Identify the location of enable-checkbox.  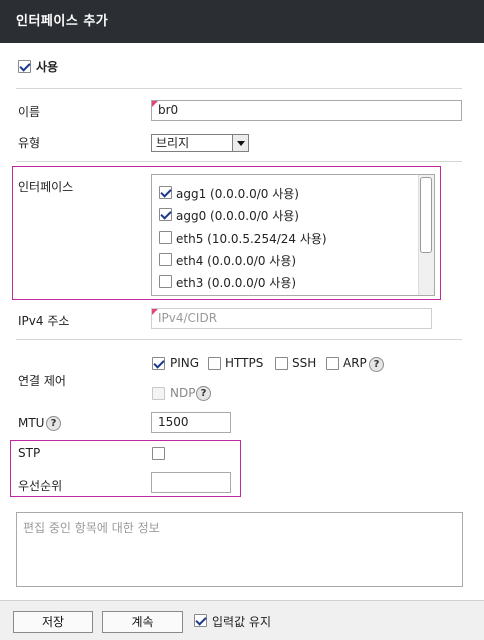
(24, 66).